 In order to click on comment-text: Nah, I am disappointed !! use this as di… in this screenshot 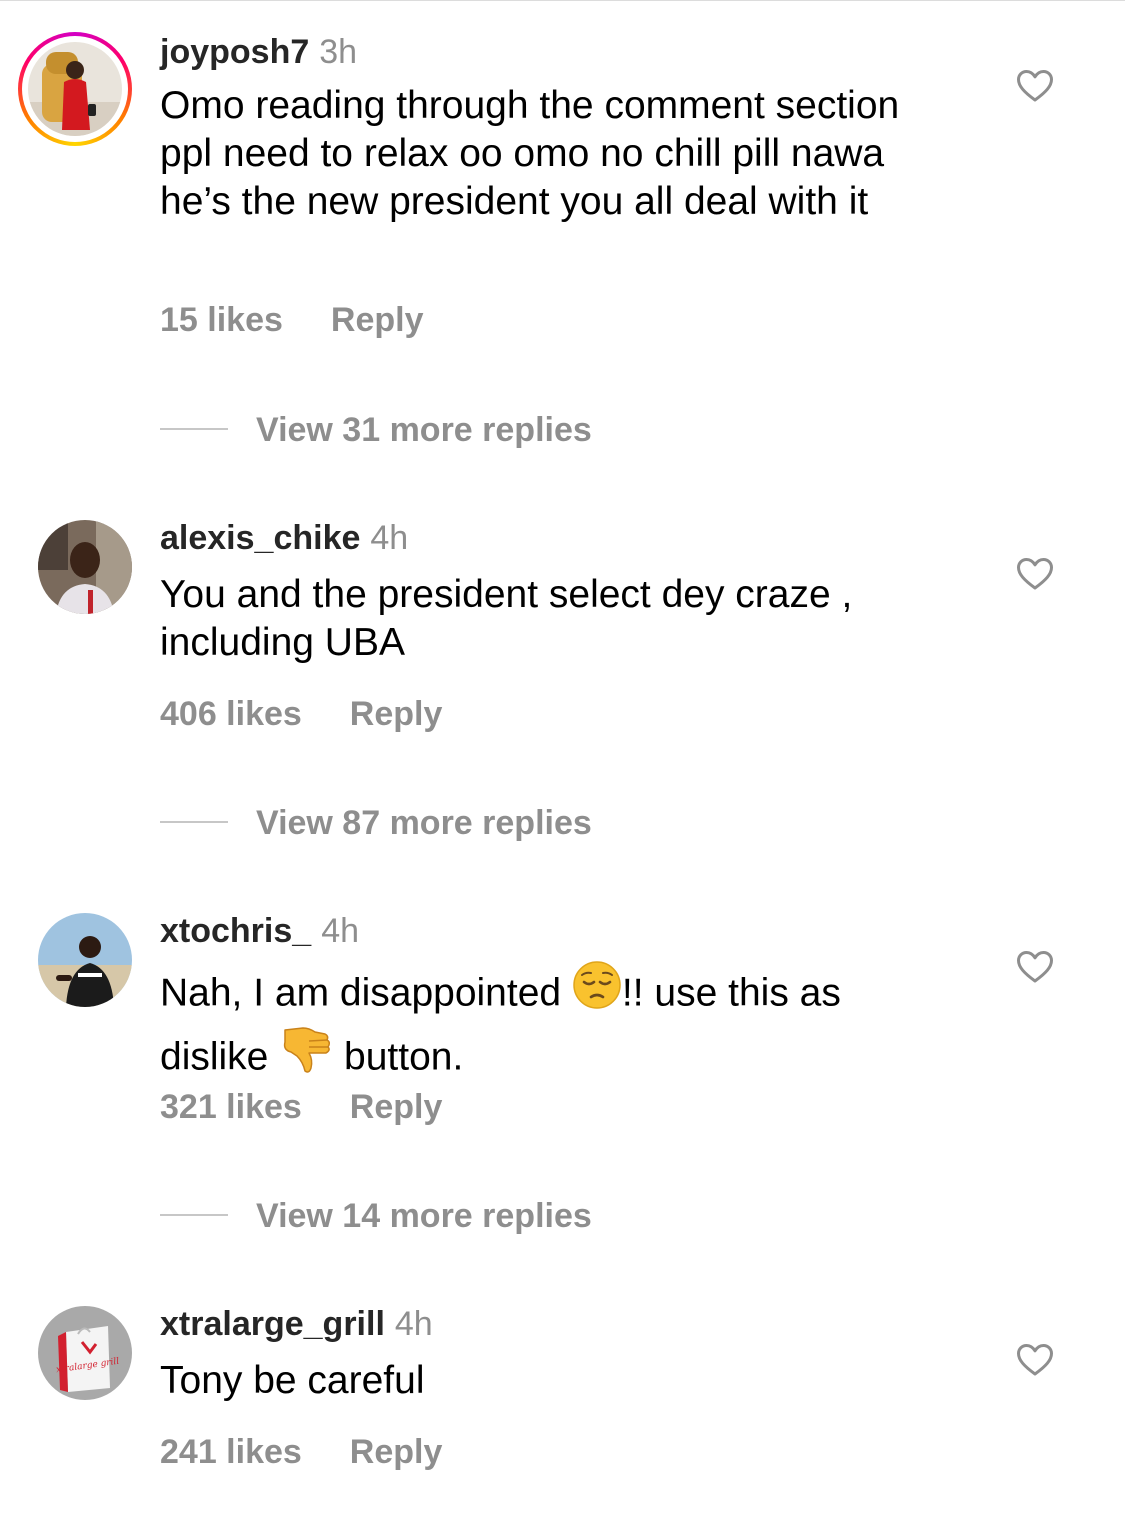, I will do `click(560, 1026)`.